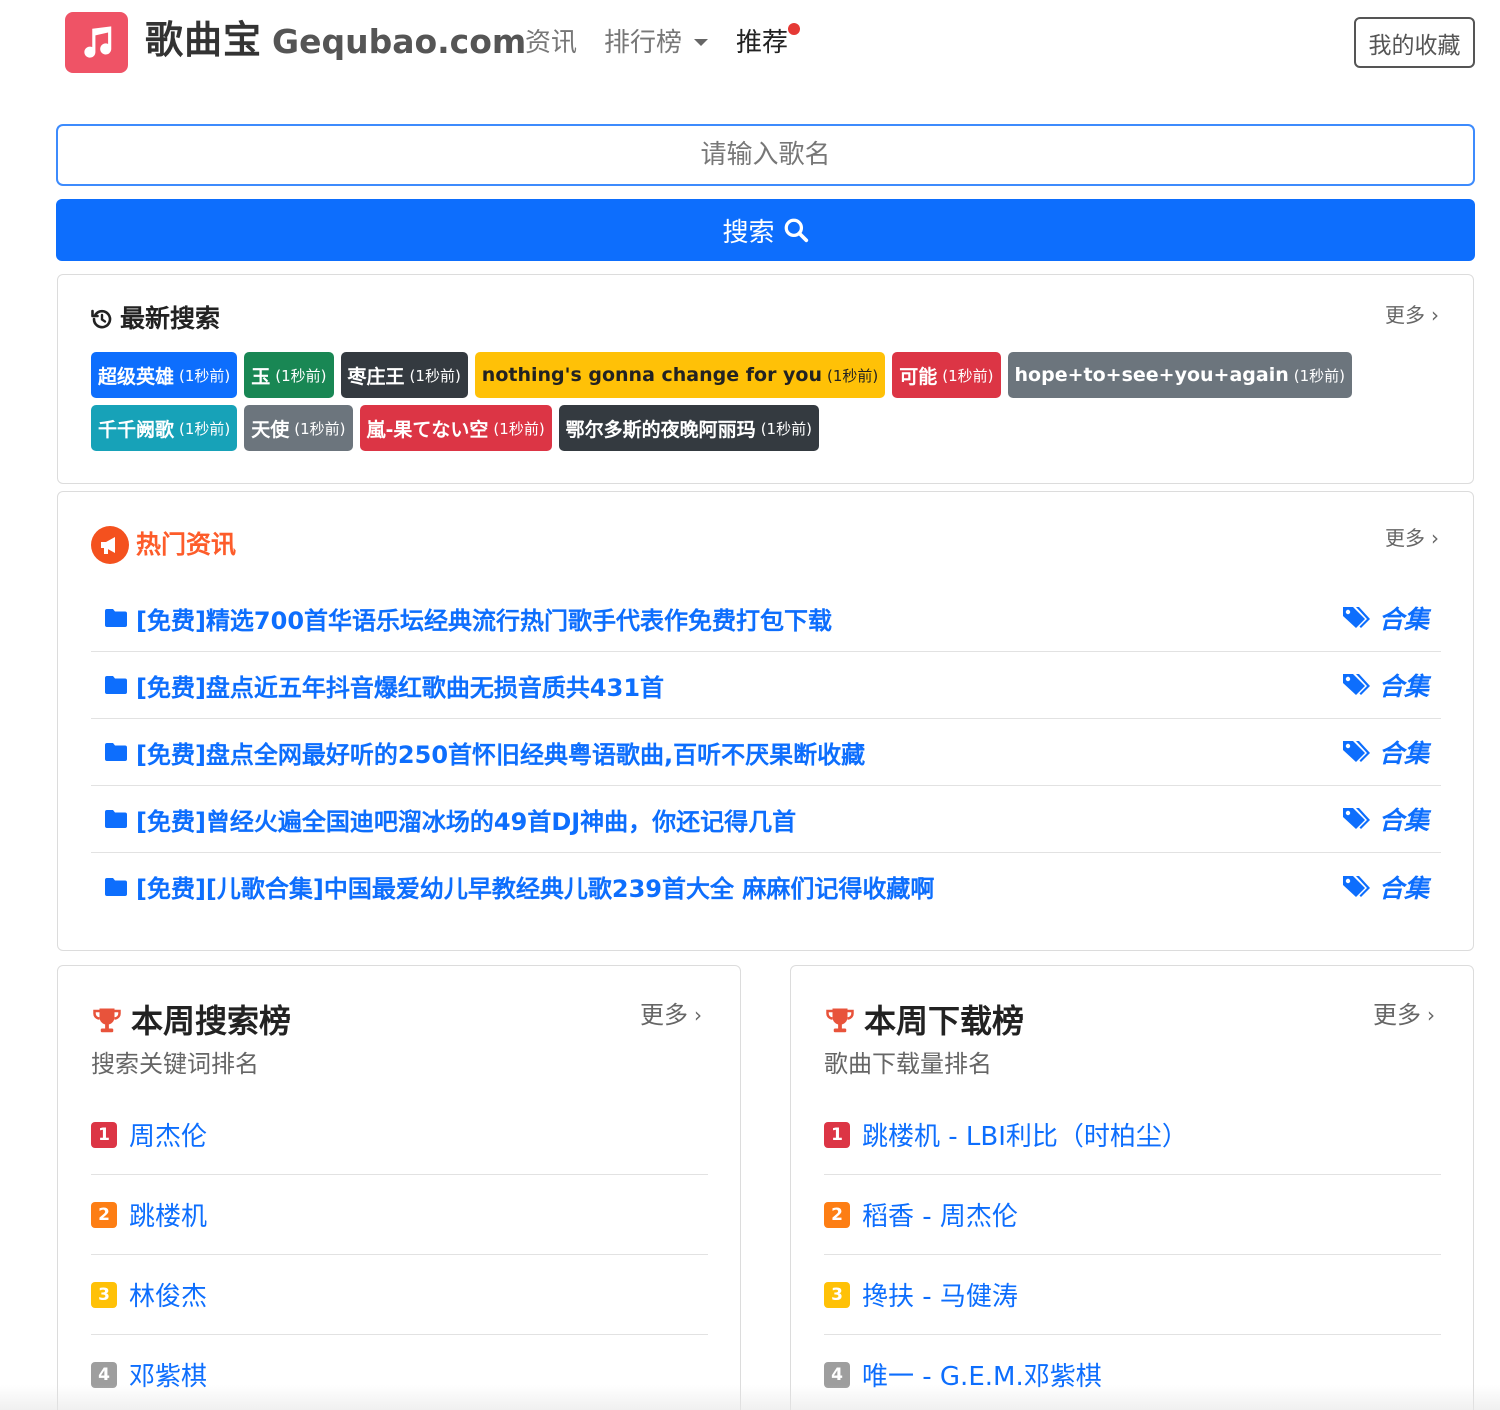 This screenshot has height=1410, width=1500. I want to click on brand-name-cn: 歌曲宝, so click(203, 40).